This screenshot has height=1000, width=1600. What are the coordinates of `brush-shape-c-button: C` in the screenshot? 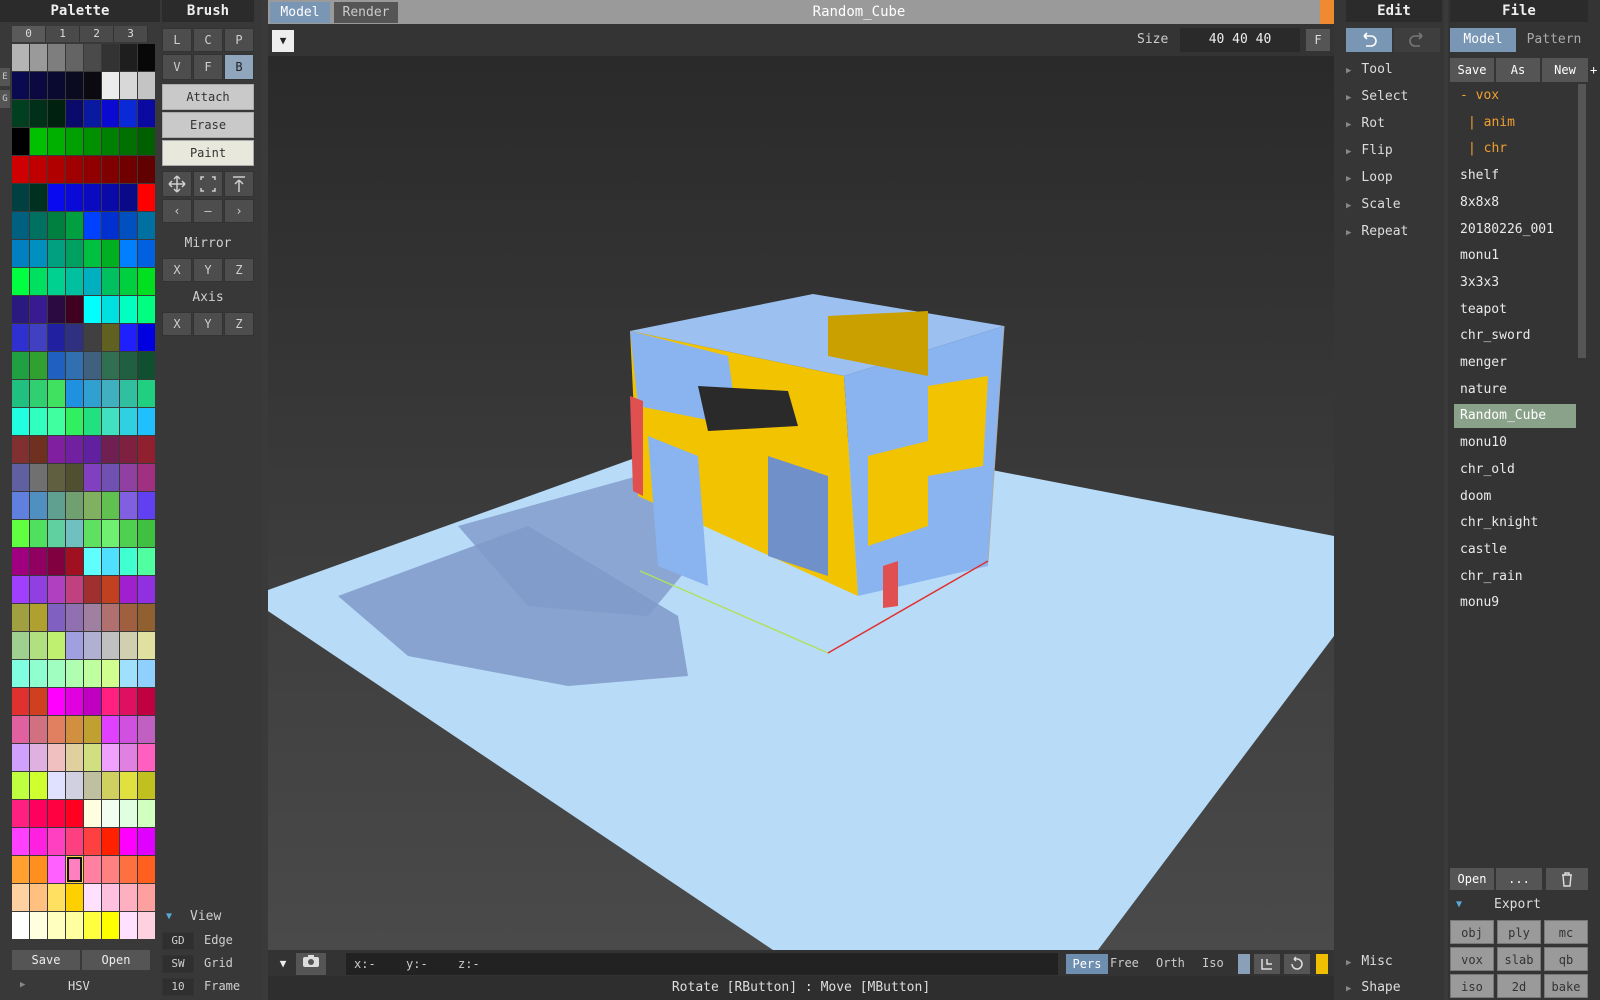 It's located at (208, 40).